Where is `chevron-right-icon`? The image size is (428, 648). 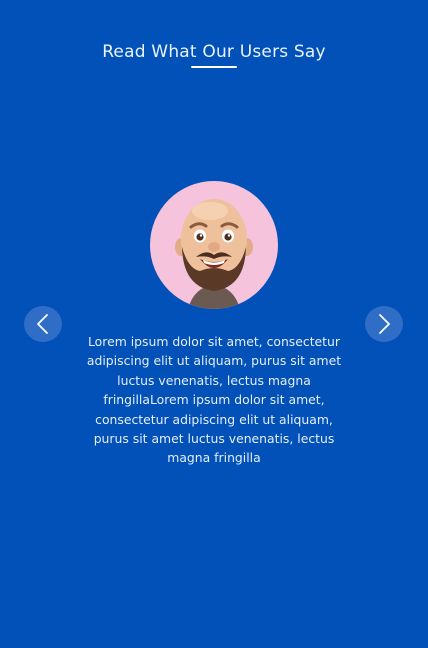
chevron-right-icon is located at coordinates (384, 324).